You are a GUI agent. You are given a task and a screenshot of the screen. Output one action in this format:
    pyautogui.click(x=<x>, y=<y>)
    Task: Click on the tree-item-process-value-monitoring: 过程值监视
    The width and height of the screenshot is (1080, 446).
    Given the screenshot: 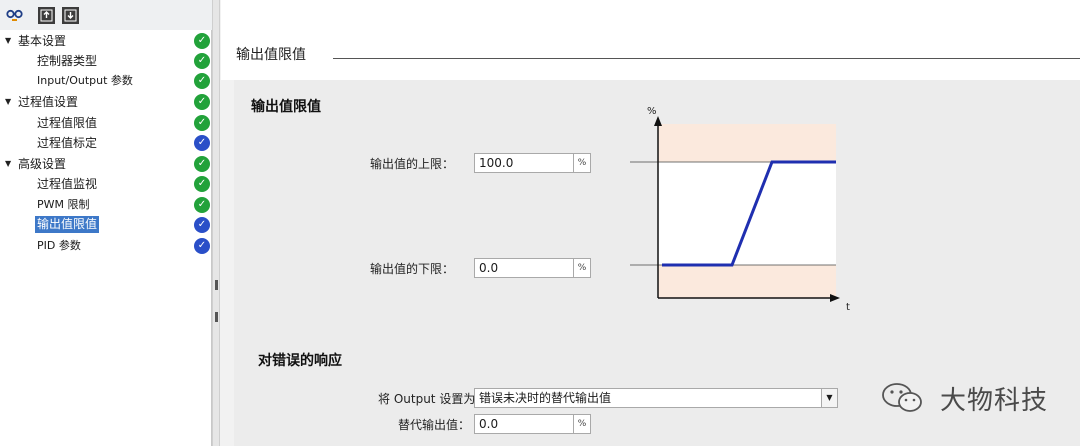 What is the action you would take?
    pyautogui.click(x=96, y=184)
    